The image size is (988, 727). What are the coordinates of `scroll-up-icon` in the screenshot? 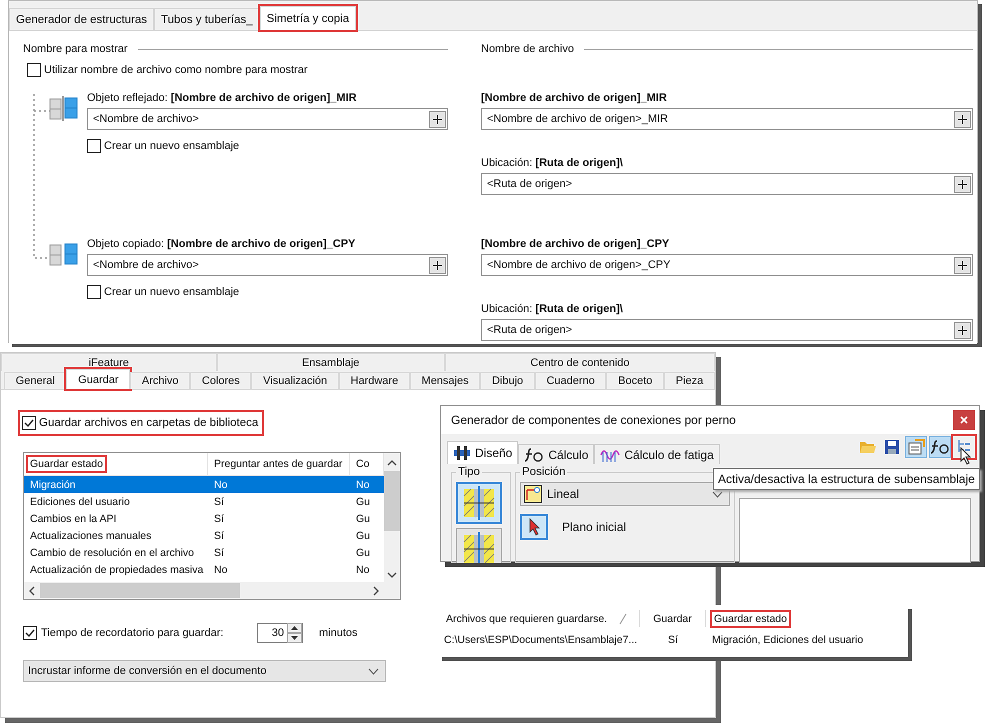 It's located at (392, 463).